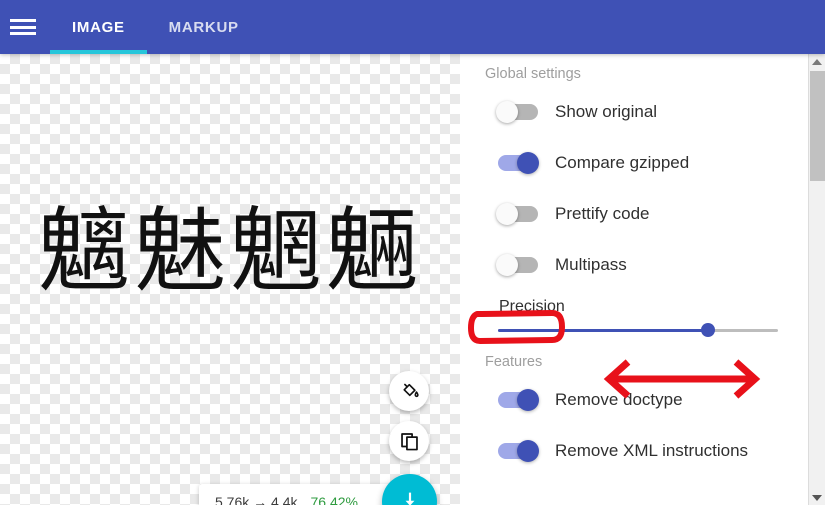 The image size is (825, 505). I want to click on paint-bucket-icon, so click(410, 390).